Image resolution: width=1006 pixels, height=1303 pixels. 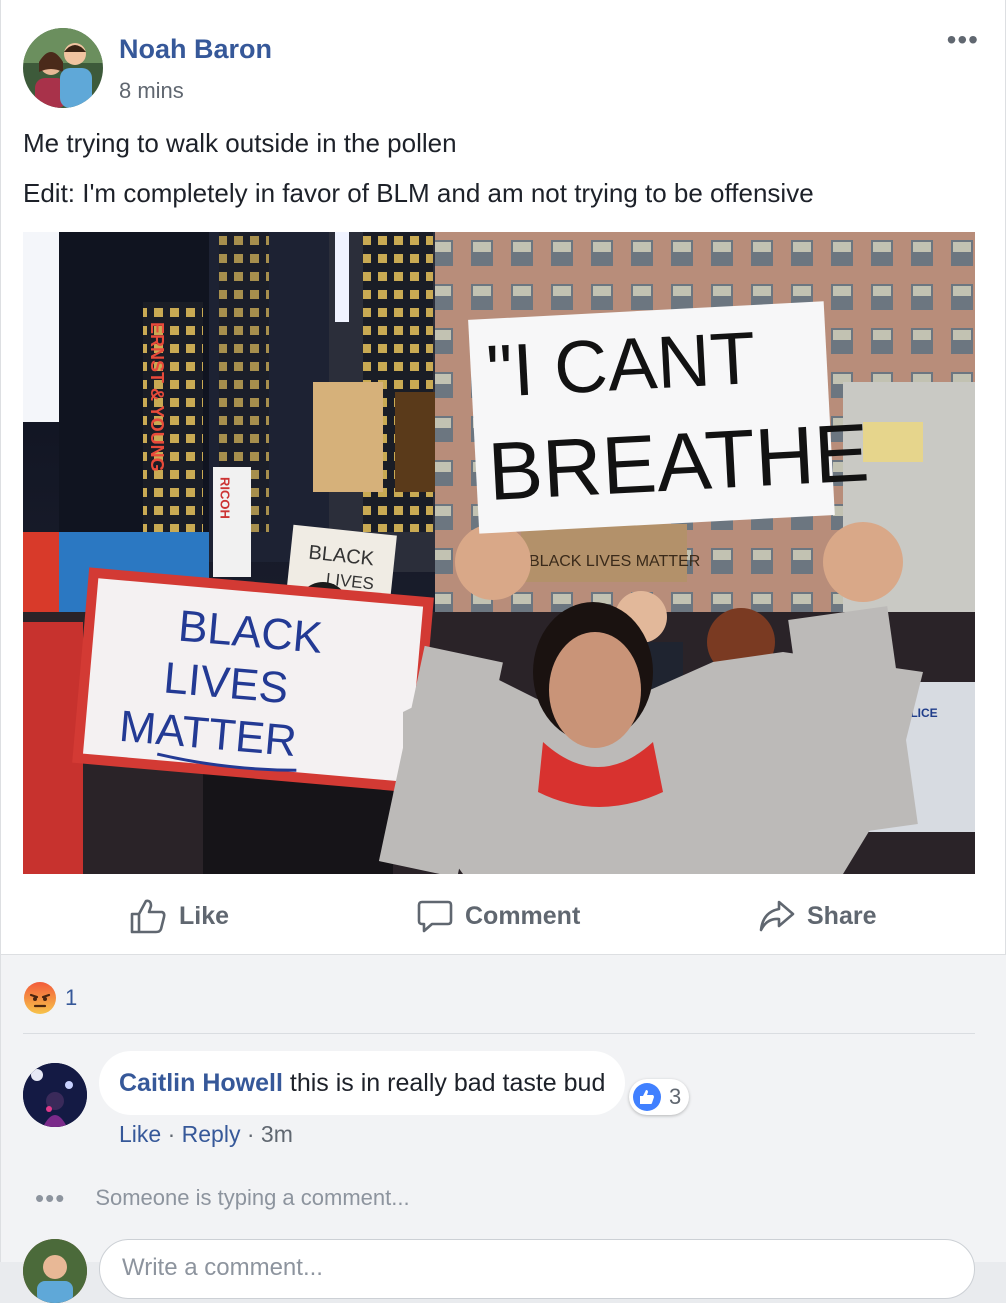 I want to click on comment-time: 3m, so click(x=277, y=1134).